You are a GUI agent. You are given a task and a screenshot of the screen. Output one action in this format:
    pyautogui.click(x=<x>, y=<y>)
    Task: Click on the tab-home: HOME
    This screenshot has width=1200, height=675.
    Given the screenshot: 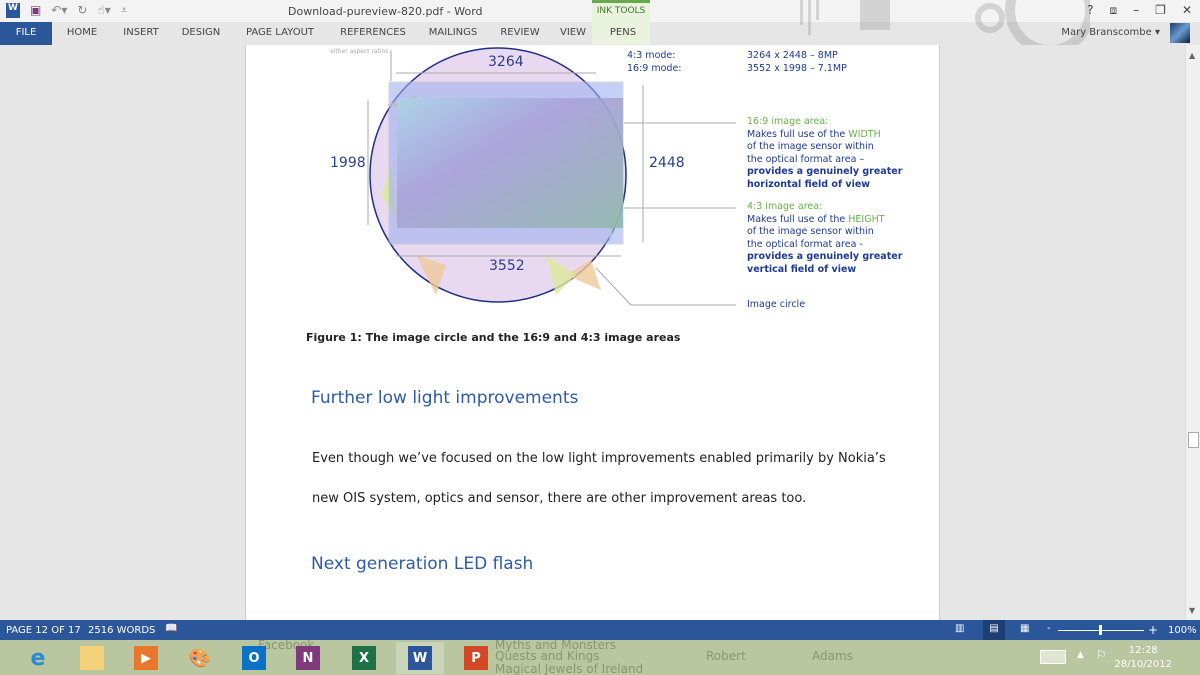 What is the action you would take?
    pyautogui.click(x=82, y=33)
    